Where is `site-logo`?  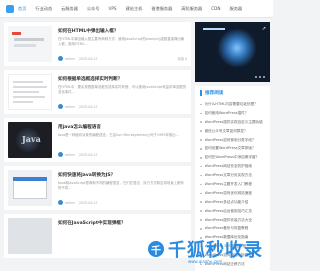
site-logo is located at coordinates (10, 8).